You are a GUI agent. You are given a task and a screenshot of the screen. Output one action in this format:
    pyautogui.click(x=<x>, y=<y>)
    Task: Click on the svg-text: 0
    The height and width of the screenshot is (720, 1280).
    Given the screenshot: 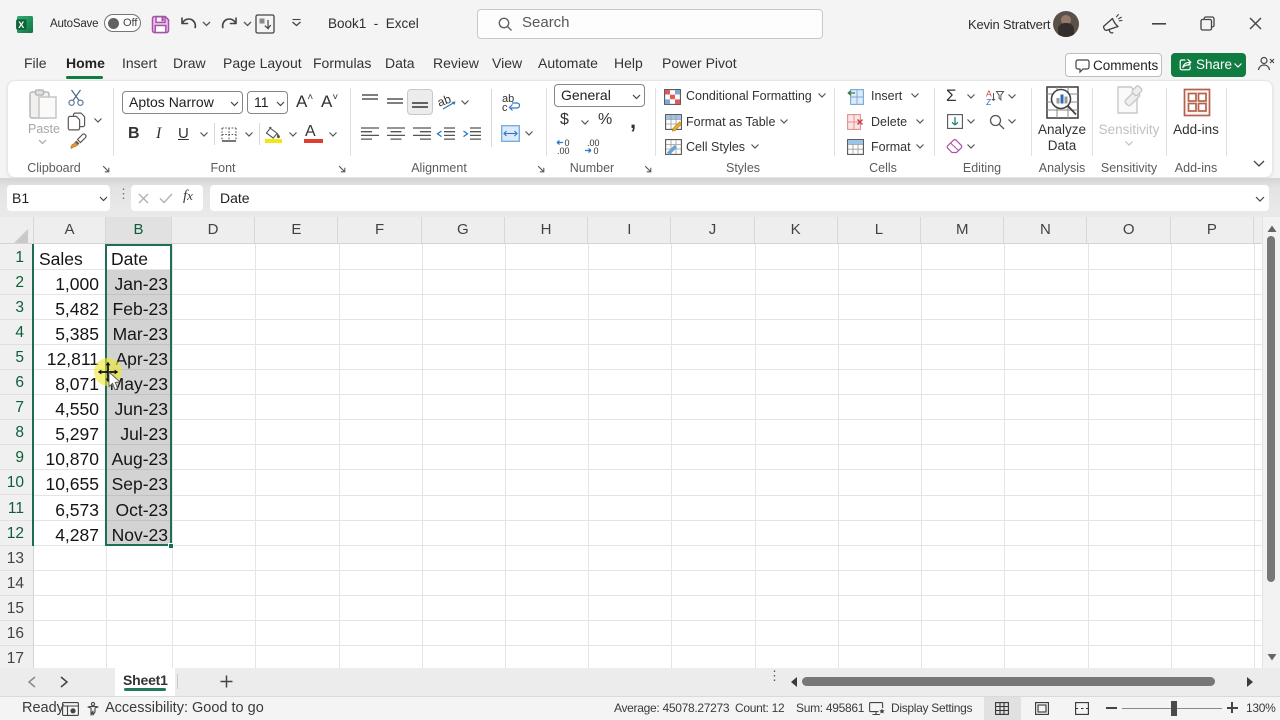 What is the action you would take?
    pyautogui.click(x=596, y=151)
    